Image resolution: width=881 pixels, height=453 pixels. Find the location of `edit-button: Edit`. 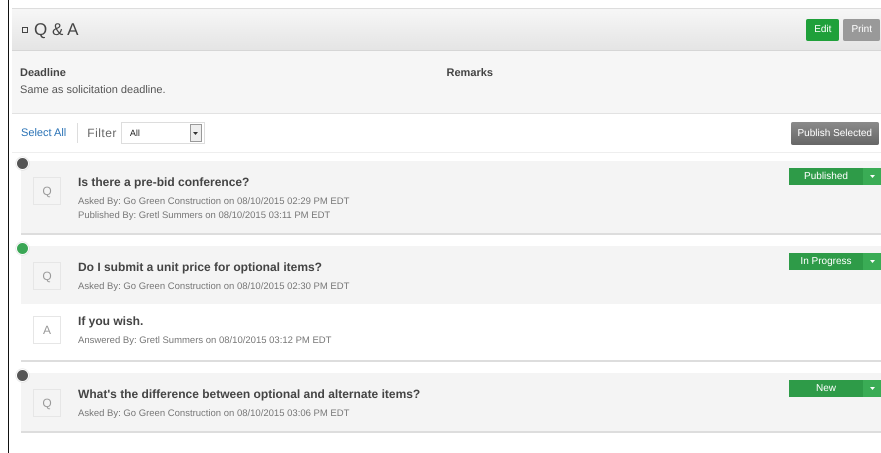

edit-button: Edit is located at coordinates (823, 29).